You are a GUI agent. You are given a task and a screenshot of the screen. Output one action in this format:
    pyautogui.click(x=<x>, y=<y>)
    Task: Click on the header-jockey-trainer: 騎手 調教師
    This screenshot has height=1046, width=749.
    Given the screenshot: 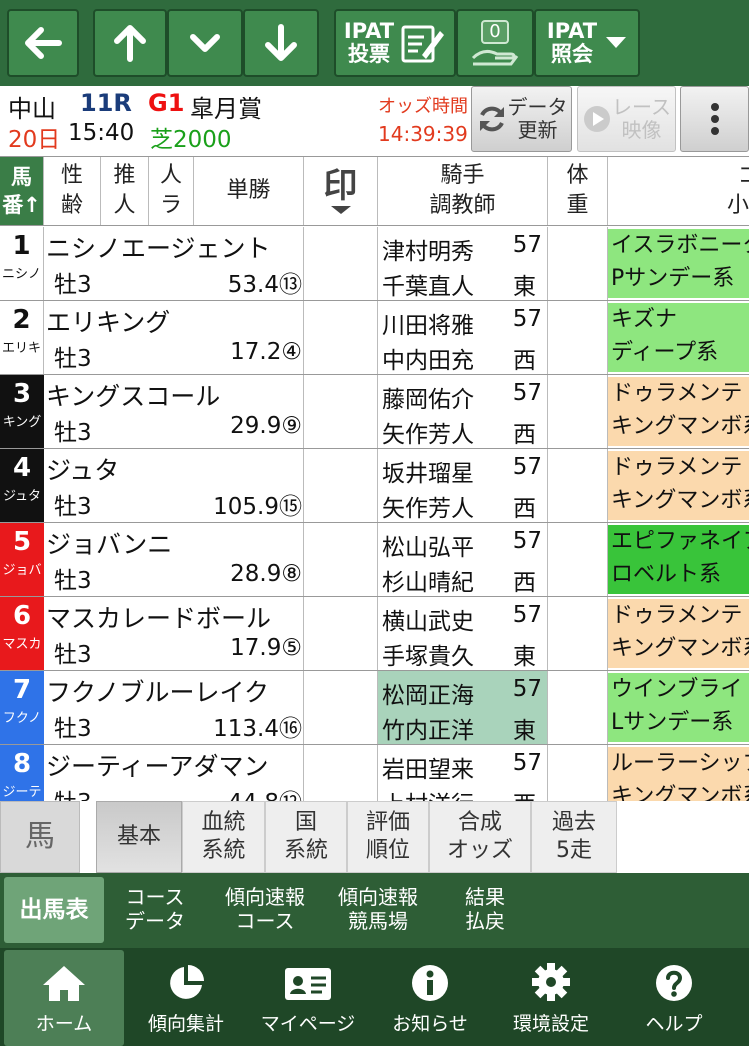 What is the action you would take?
    pyautogui.click(x=463, y=191)
    